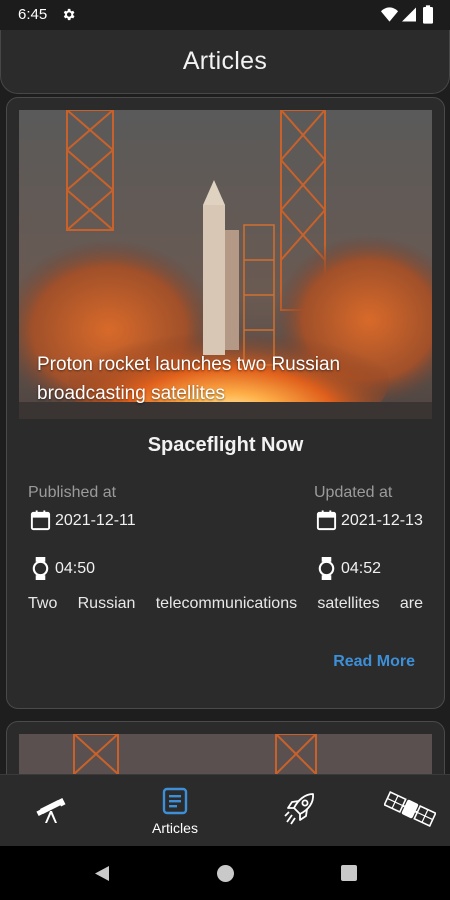  I want to click on updated-label: Updated at, so click(353, 492).